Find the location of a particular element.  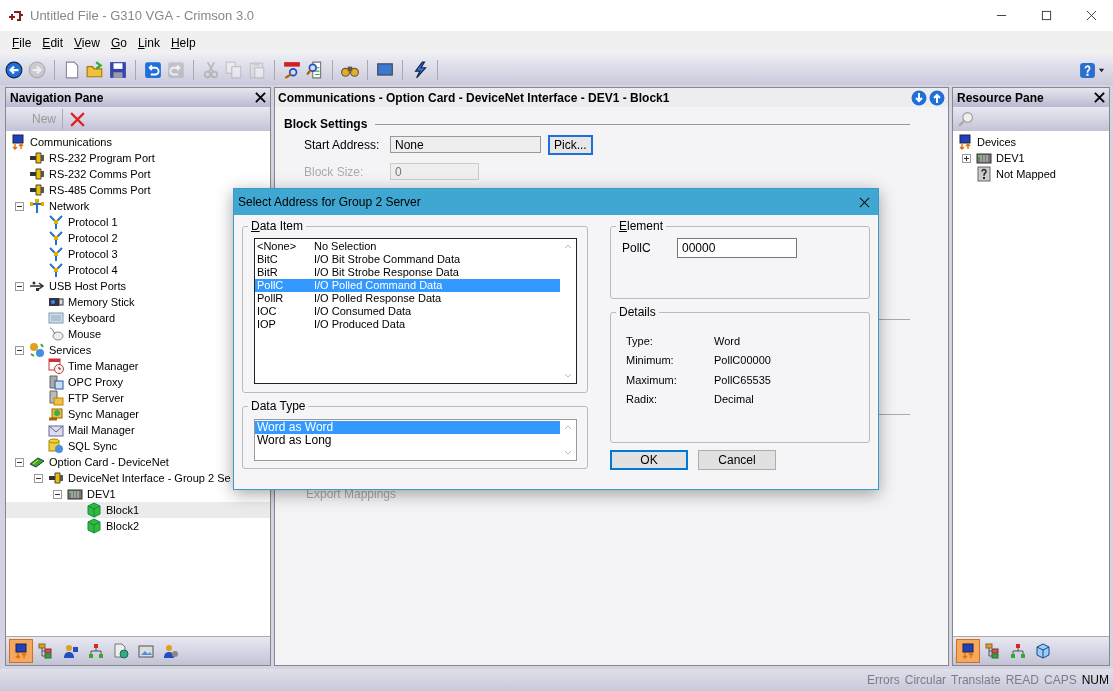

menu-item: Link is located at coordinates (149, 43).